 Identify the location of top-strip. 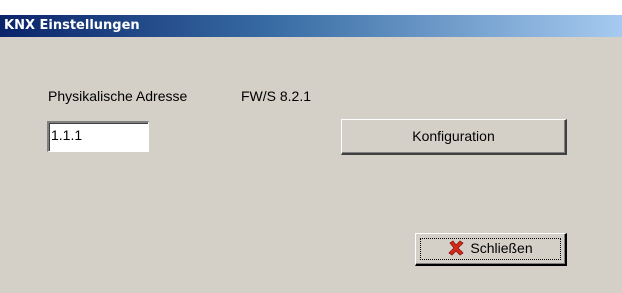
(311, 7).